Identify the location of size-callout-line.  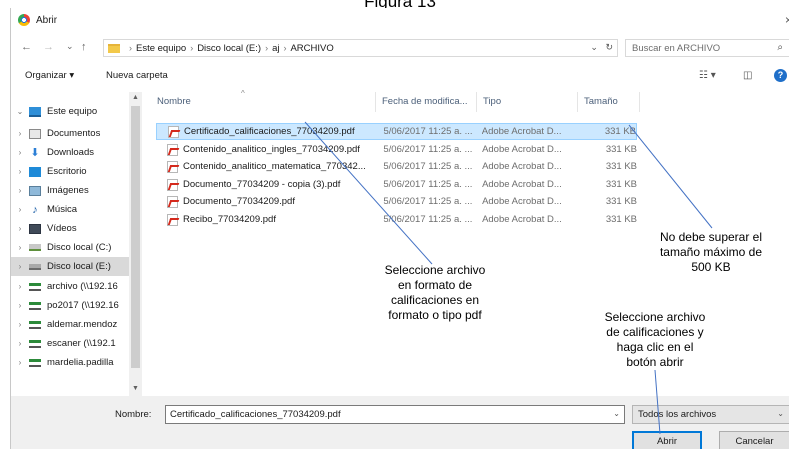
(670, 176).